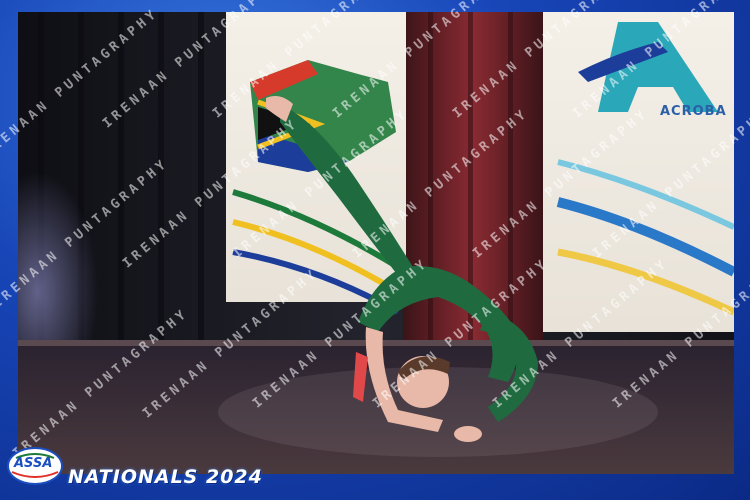  What do you see at coordinates (165, 477) in the screenshot?
I see `event-title: NATIONALS 2024` at bounding box center [165, 477].